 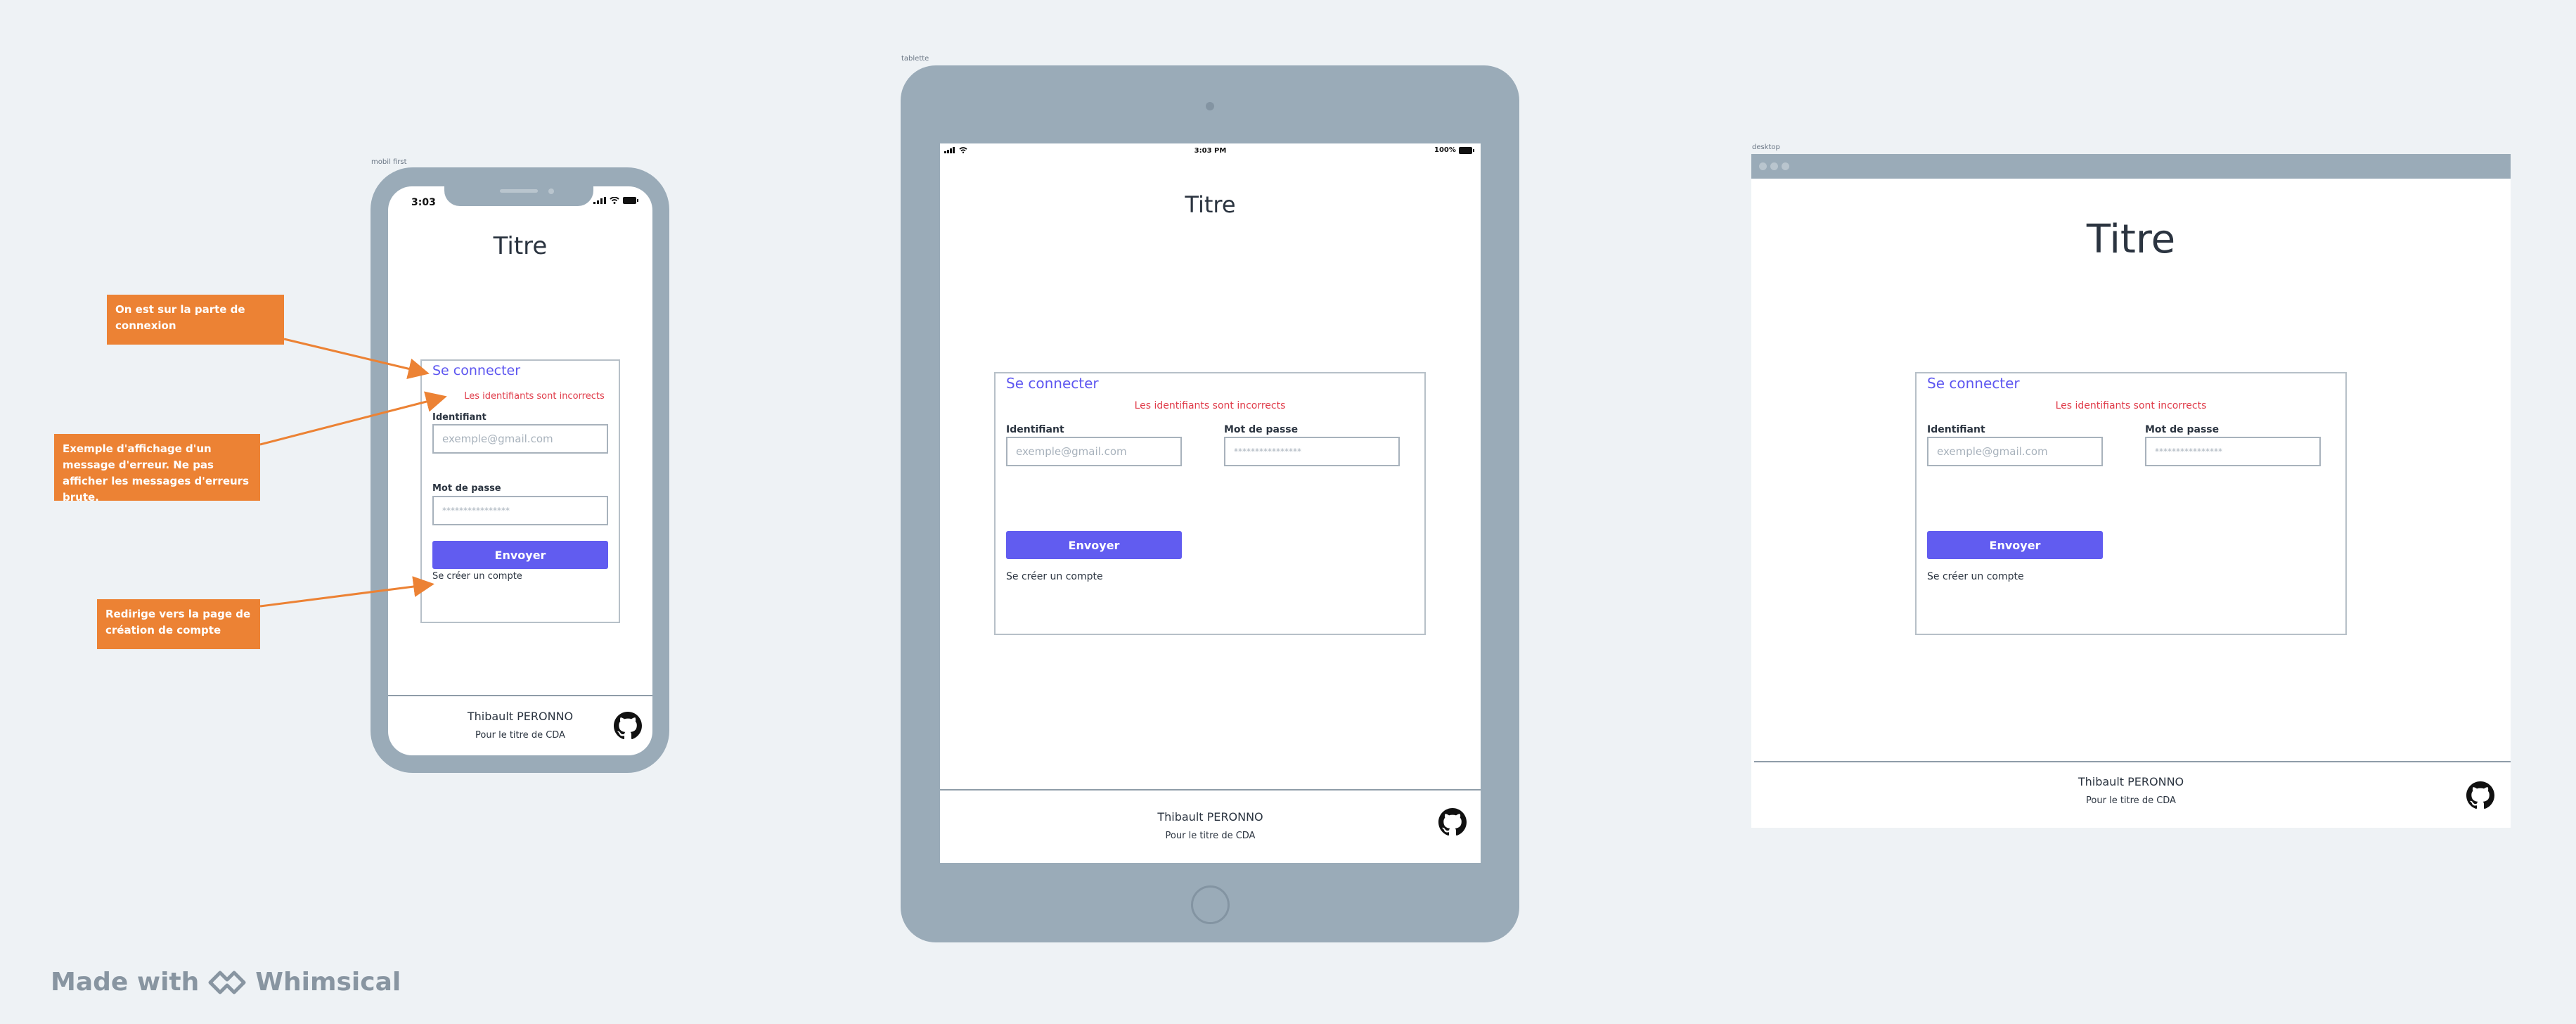 What do you see at coordinates (1210, 905) in the screenshot?
I see `tablet-home-button` at bounding box center [1210, 905].